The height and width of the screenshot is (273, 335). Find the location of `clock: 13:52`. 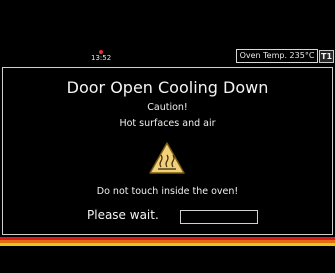

clock: 13:52 is located at coordinates (101, 58).